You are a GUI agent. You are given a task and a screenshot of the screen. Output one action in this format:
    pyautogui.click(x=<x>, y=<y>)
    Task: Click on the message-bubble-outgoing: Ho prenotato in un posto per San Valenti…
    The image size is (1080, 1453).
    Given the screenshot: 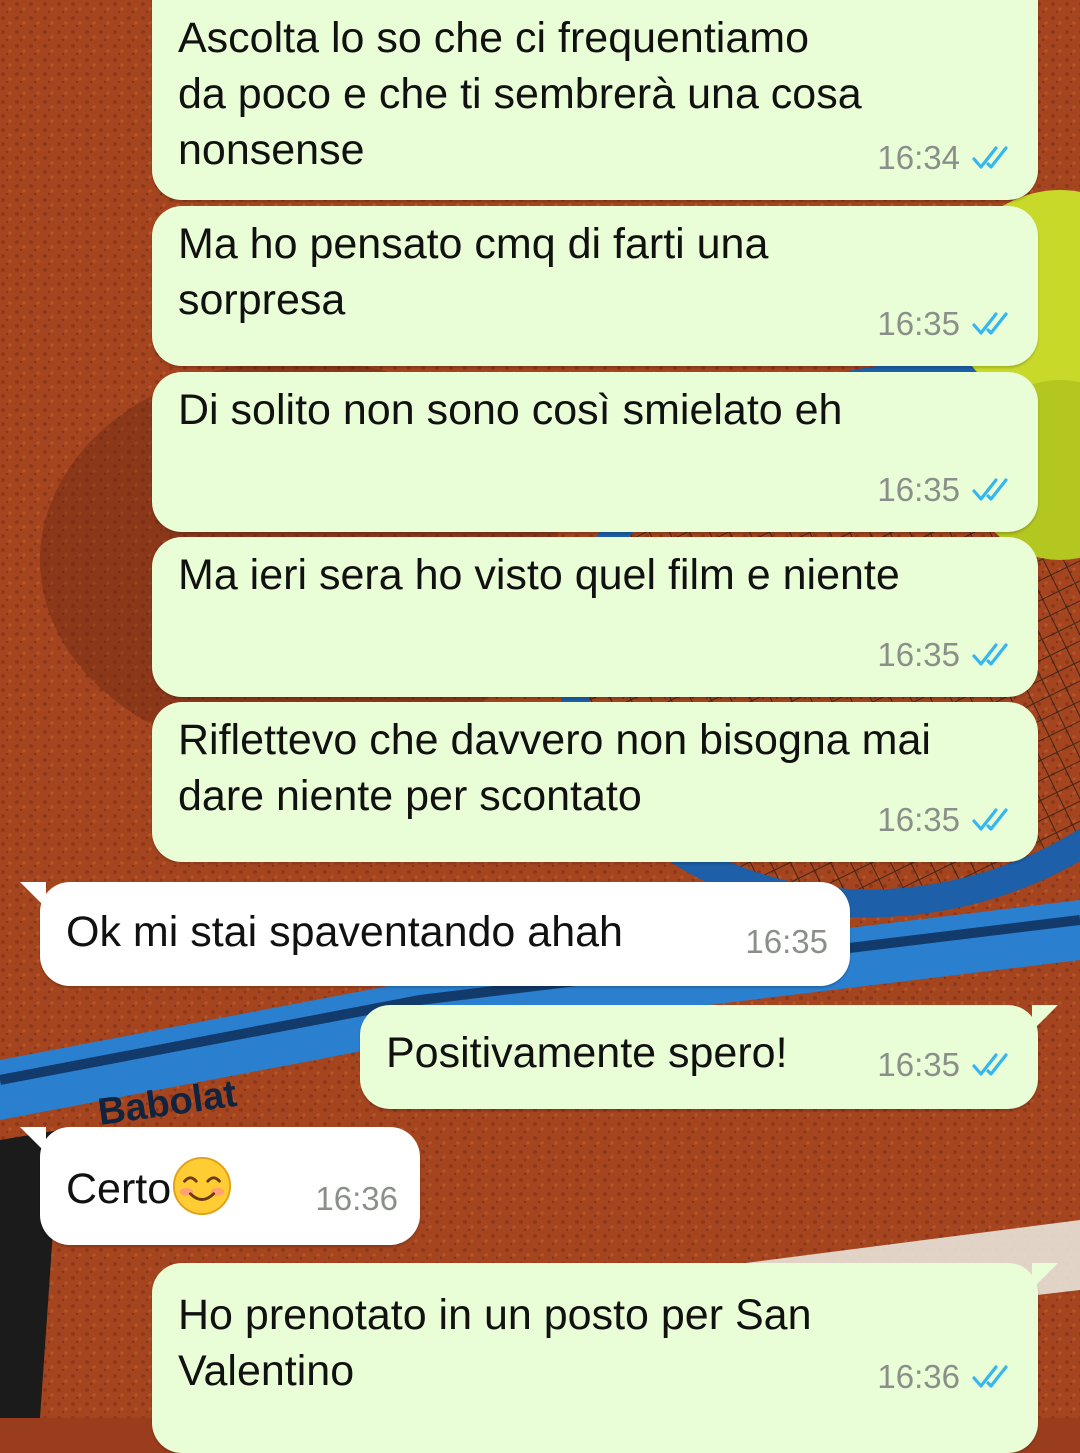 What is the action you would take?
    pyautogui.click(x=605, y=1358)
    